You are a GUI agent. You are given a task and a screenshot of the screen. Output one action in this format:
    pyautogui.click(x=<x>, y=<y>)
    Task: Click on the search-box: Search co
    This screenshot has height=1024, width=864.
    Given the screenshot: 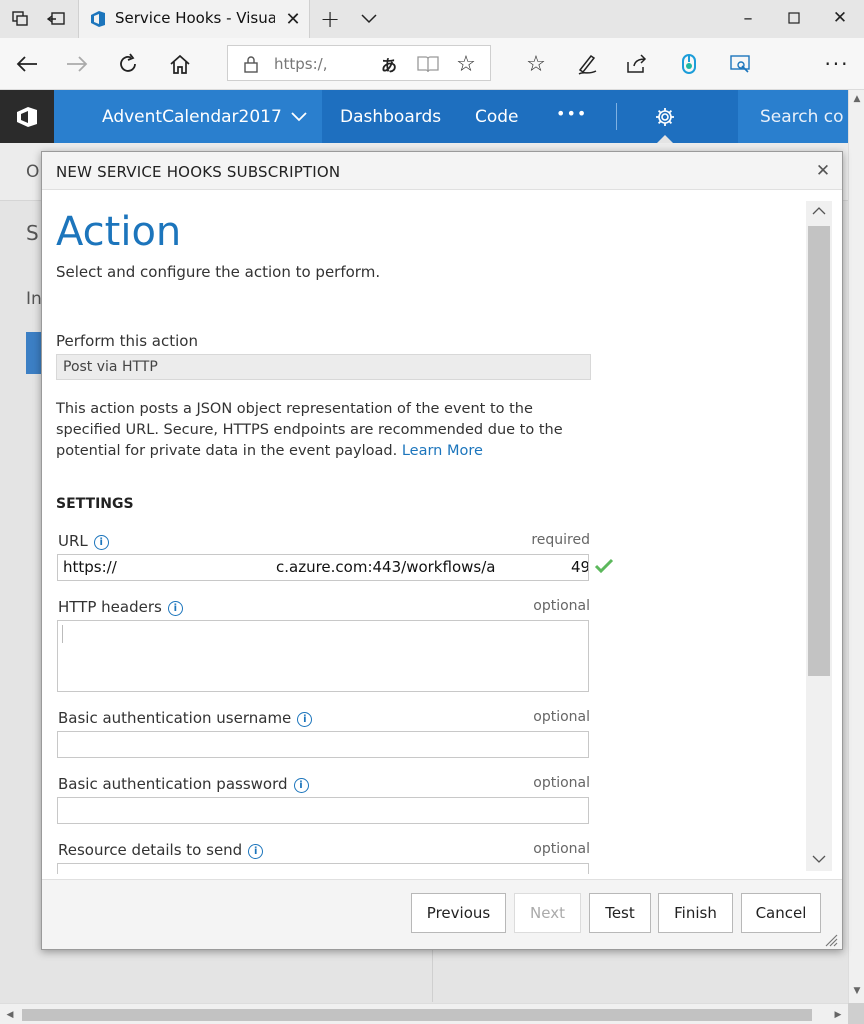 What is the action you would take?
    pyautogui.click(x=793, y=116)
    